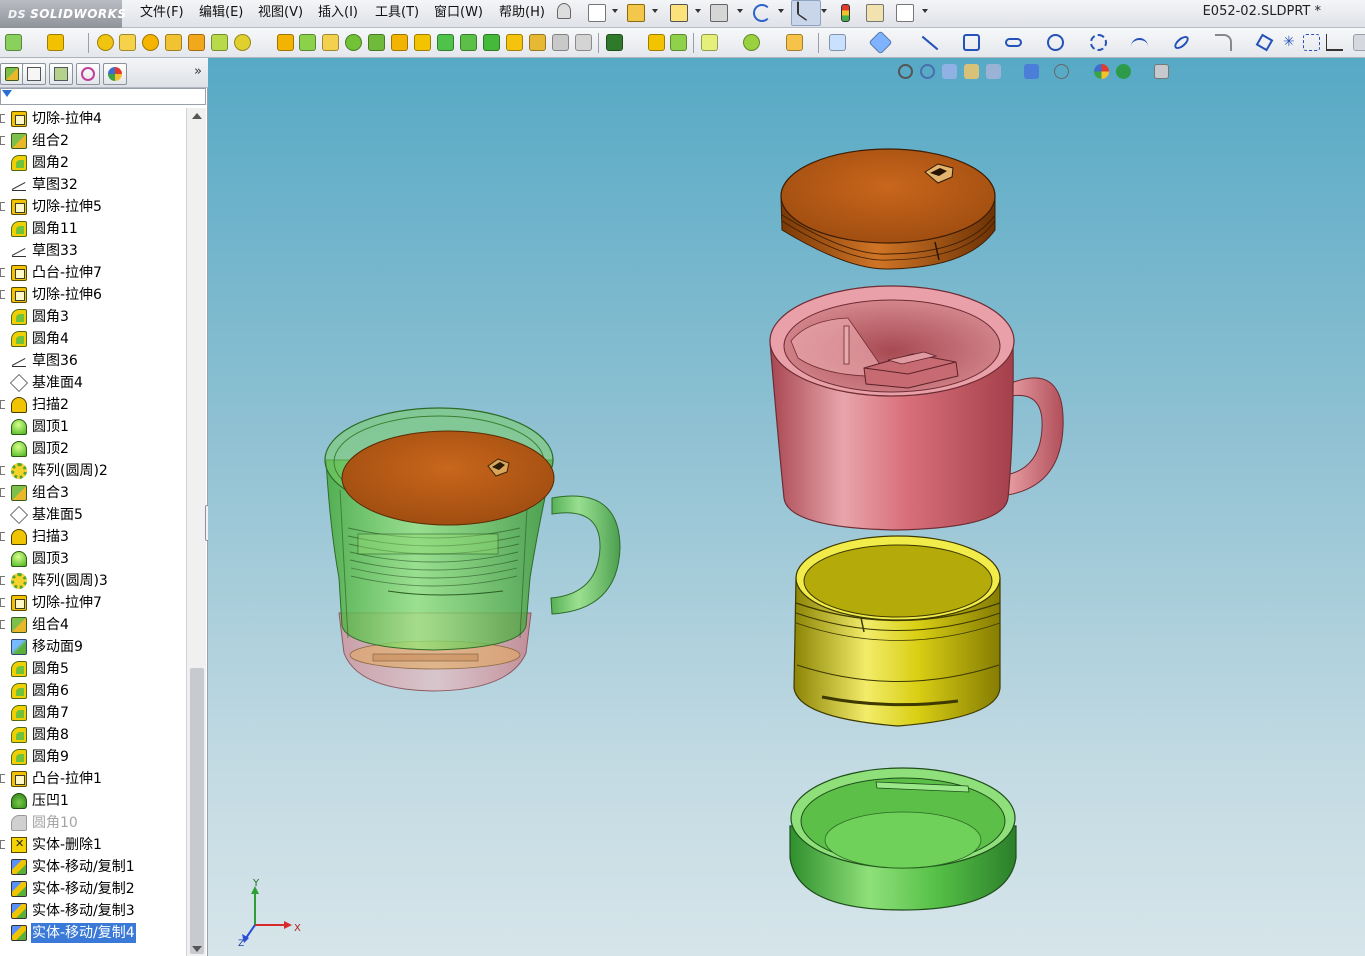 The height and width of the screenshot is (956, 1365). What do you see at coordinates (458, 13) in the screenshot?
I see `menu-window: 窗口(W)` at bounding box center [458, 13].